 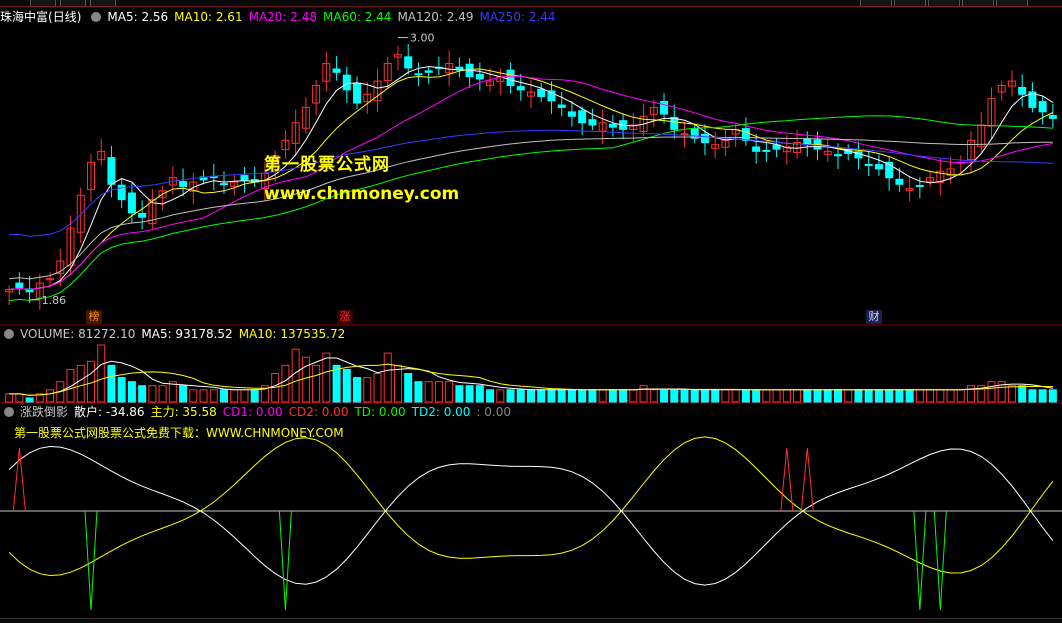 I want to click on indicator-spike-down, so click(x=940, y=560).